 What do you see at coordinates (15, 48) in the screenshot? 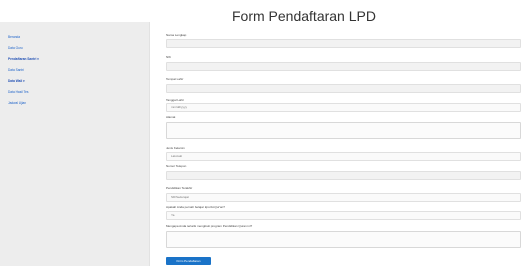
I see `sidebar-item-data-guru: Data Guru` at bounding box center [15, 48].